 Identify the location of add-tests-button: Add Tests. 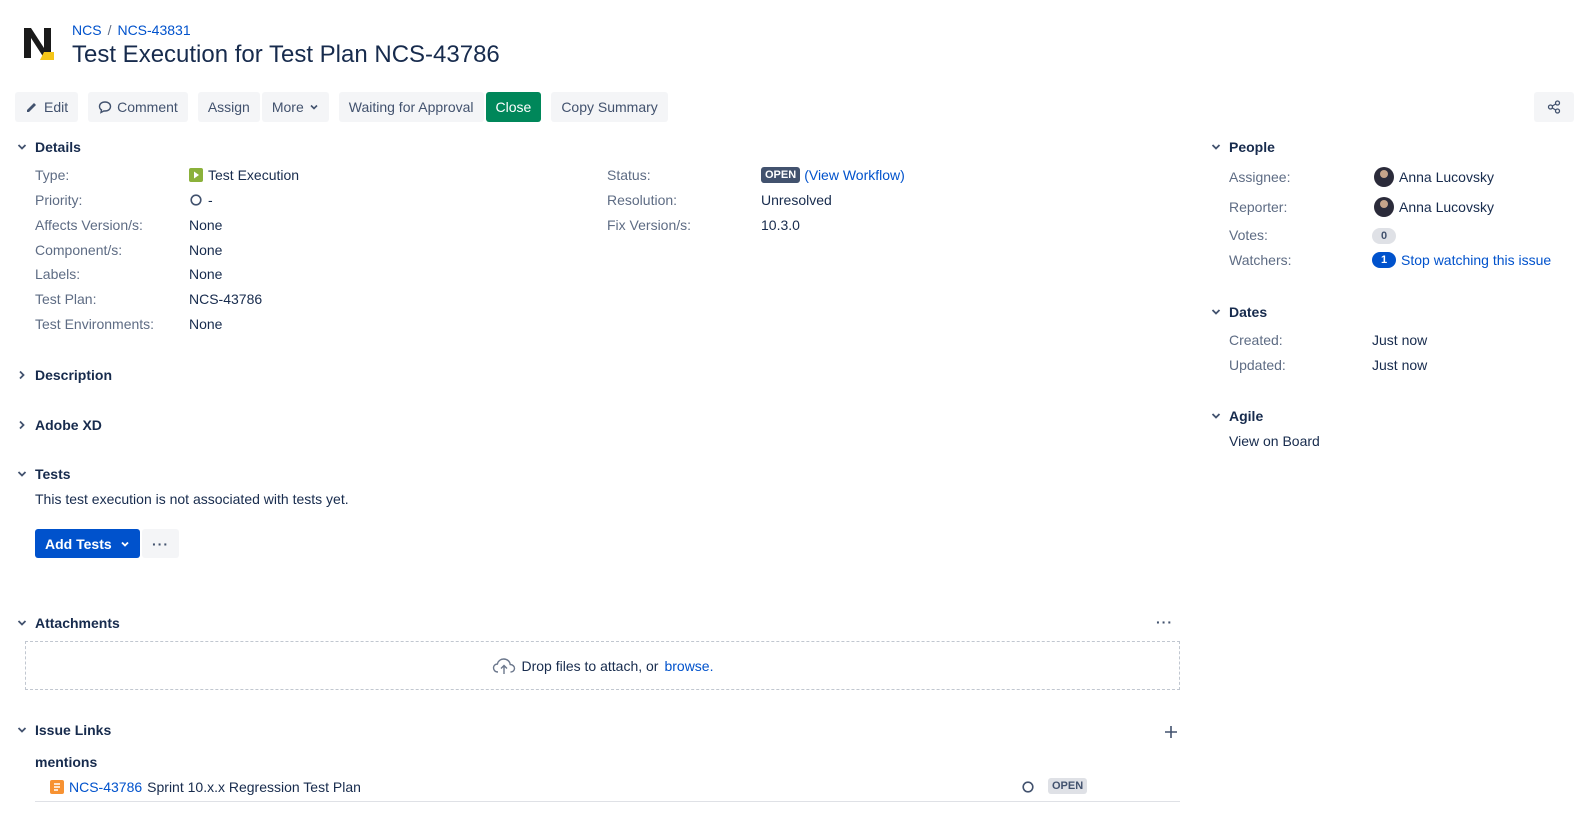
(87, 543).